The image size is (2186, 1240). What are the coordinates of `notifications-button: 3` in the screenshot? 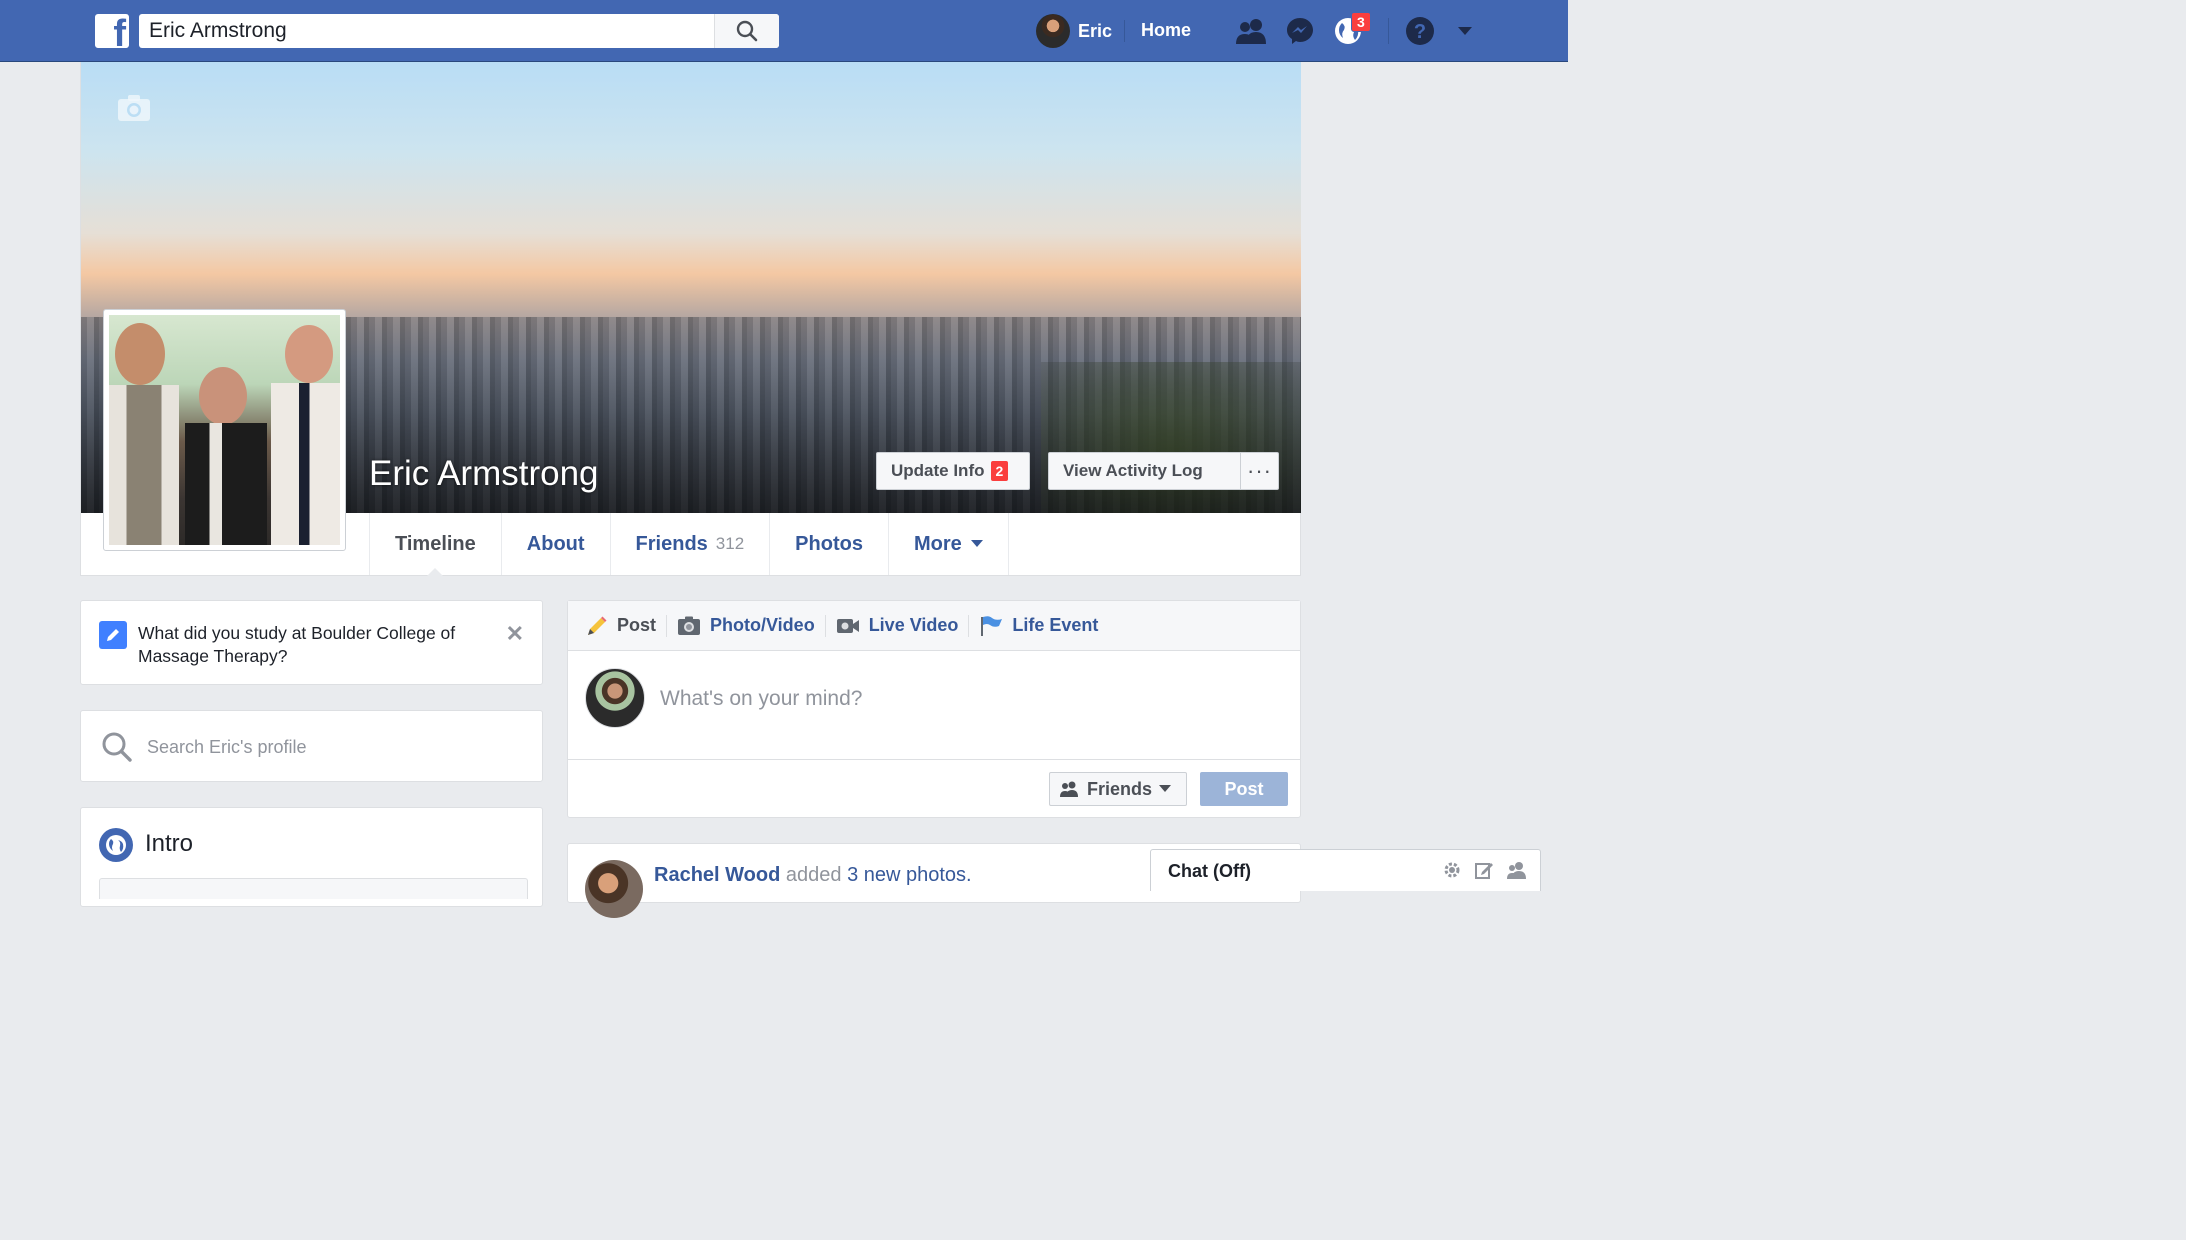 It's located at (1351, 30).